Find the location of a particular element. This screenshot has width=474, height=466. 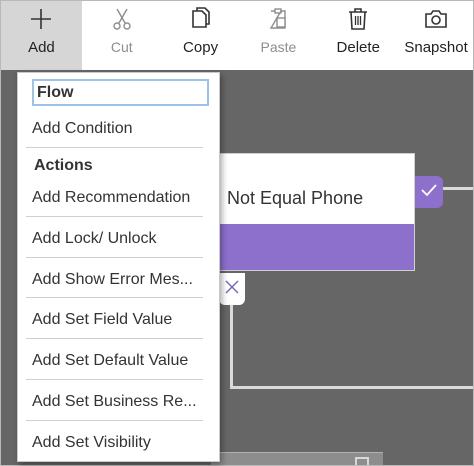

node-icon is located at coordinates (362, 461).